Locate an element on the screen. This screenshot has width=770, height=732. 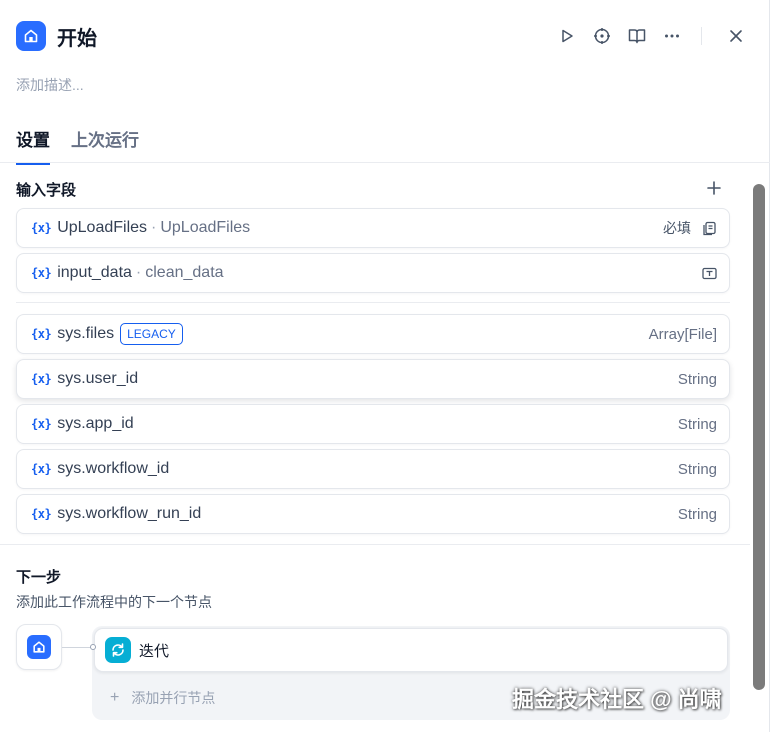
var-name: sys.user_id is located at coordinates (98, 378).